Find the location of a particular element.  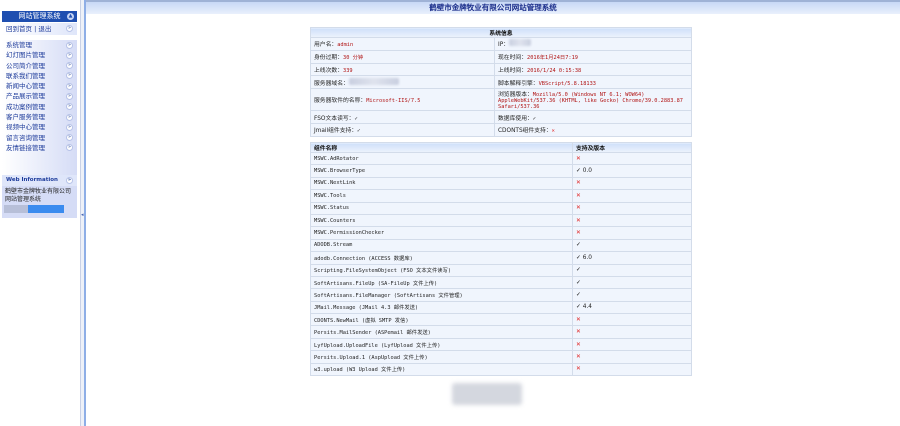

info-cell: FSO文本读写：✓ is located at coordinates (402, 117).